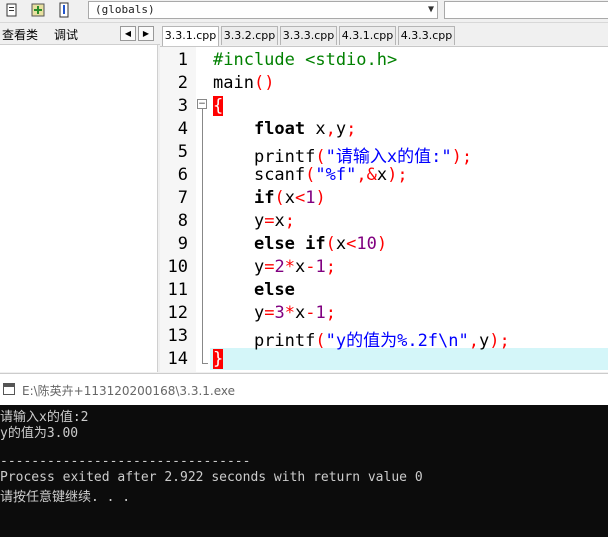 The width and height of the screenshot is (608, 537). What do you see at coordinates (308, 35) in the screenshot?
I see `tab-3-3-3-cpp: 3.3.3.cpp` at bounding box center [308, 35].